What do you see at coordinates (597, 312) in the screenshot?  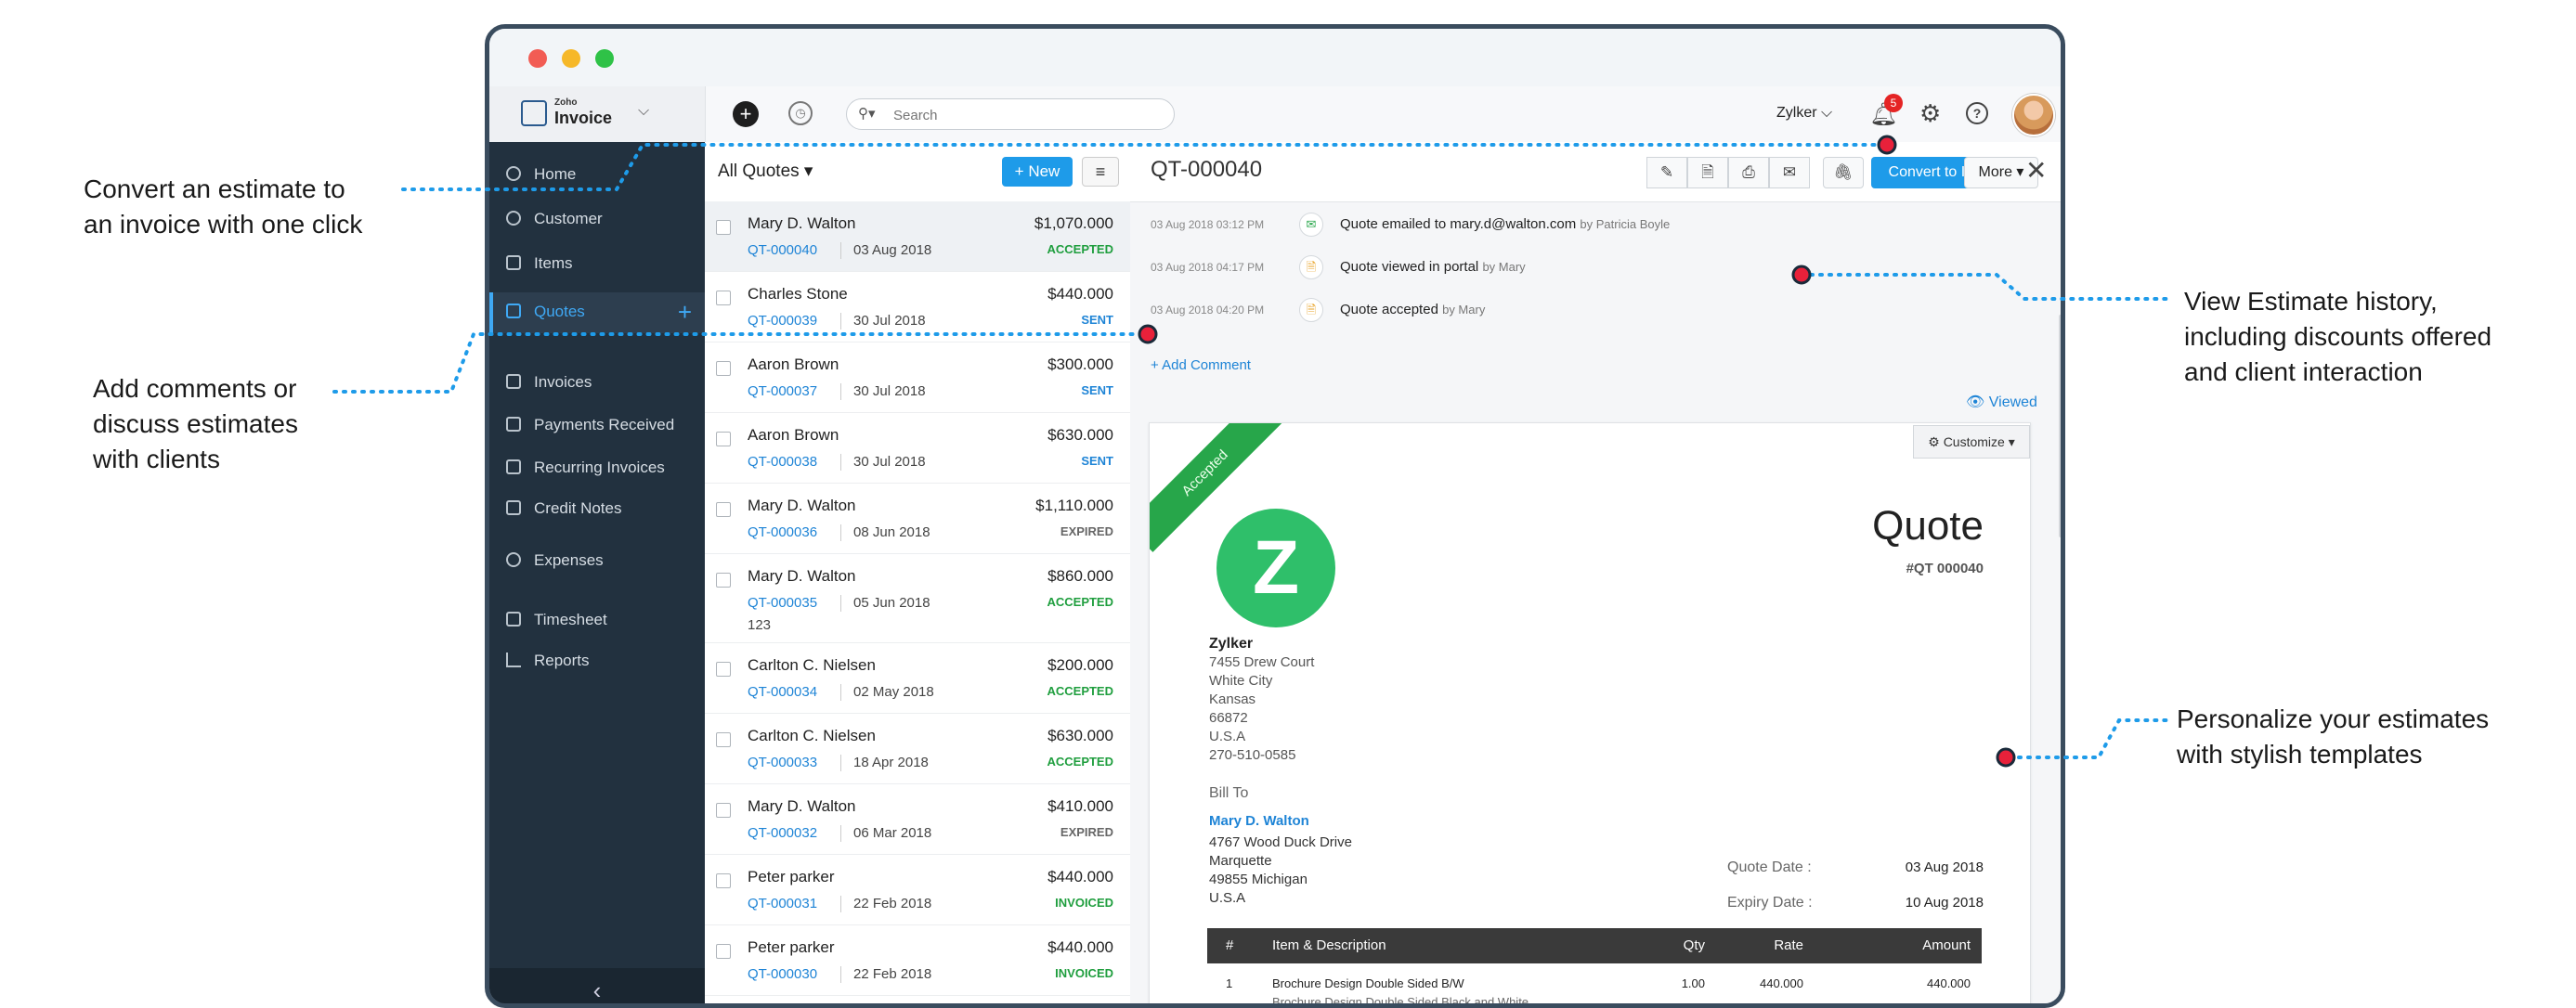 I see `sidebar-item-quotes: Quotes +` at bounding box center [597, 312].